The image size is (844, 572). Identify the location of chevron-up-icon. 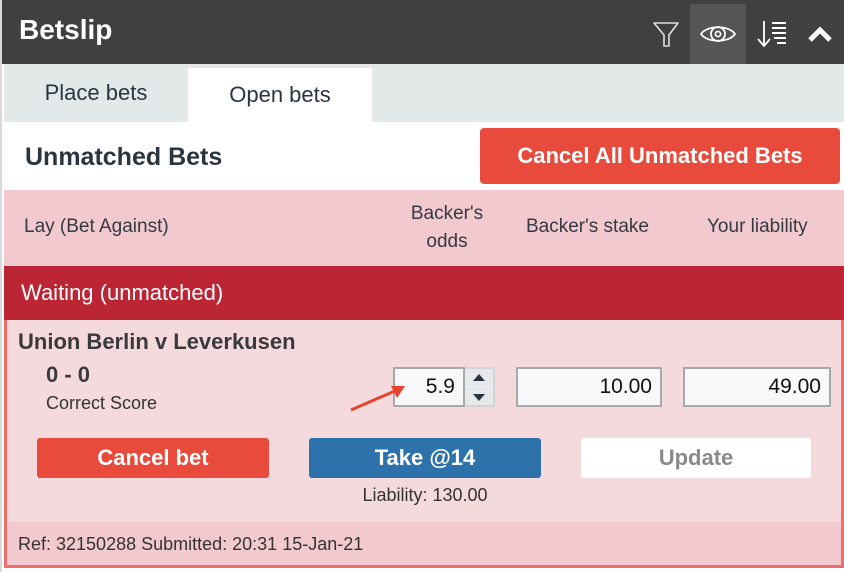
(820, 34).